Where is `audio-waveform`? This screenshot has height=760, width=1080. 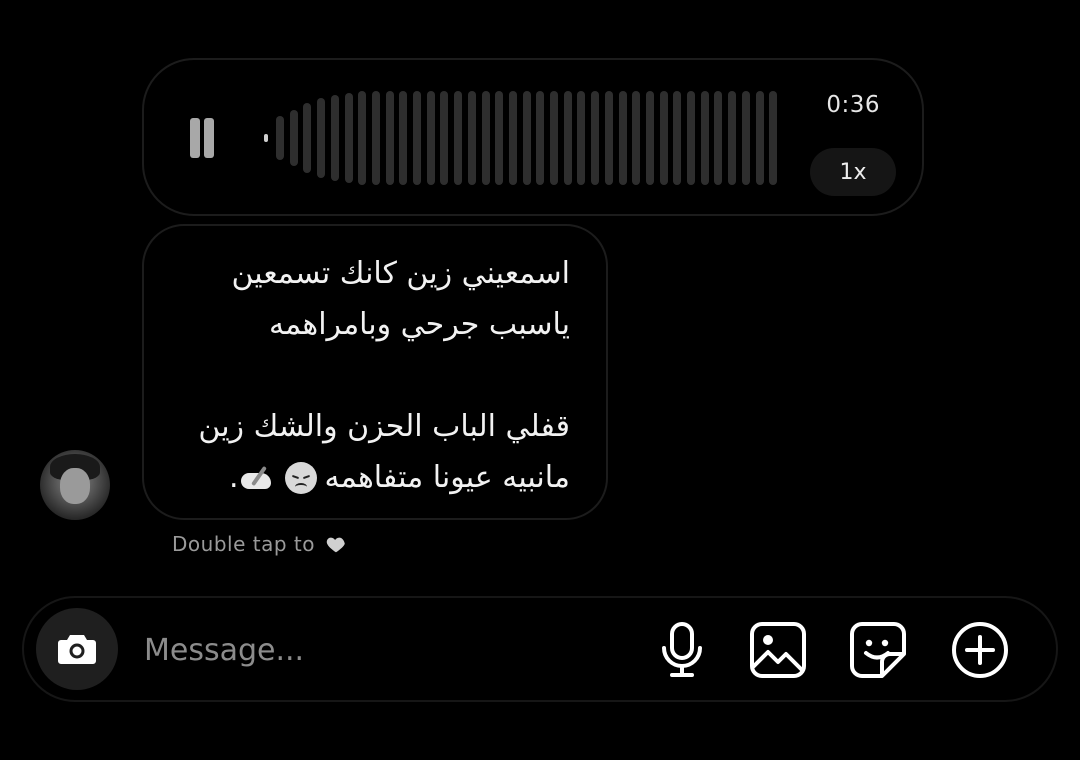 audio-waveform is located at coordinates (527, 138).